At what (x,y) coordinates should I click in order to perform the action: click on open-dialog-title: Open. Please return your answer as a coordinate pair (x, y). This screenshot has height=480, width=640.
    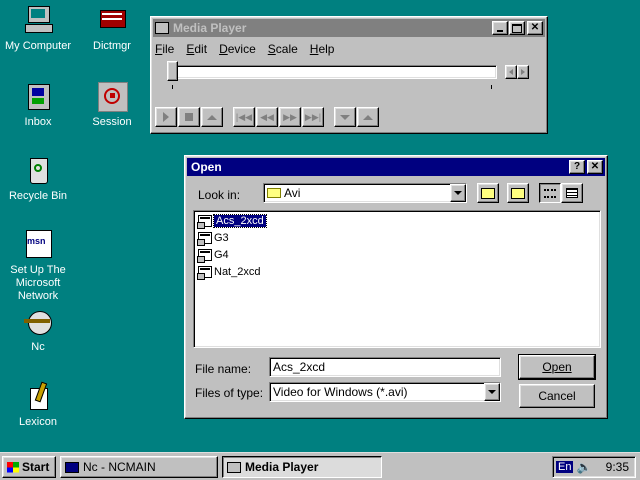
    Looking at the image, I should click on (206, 167).